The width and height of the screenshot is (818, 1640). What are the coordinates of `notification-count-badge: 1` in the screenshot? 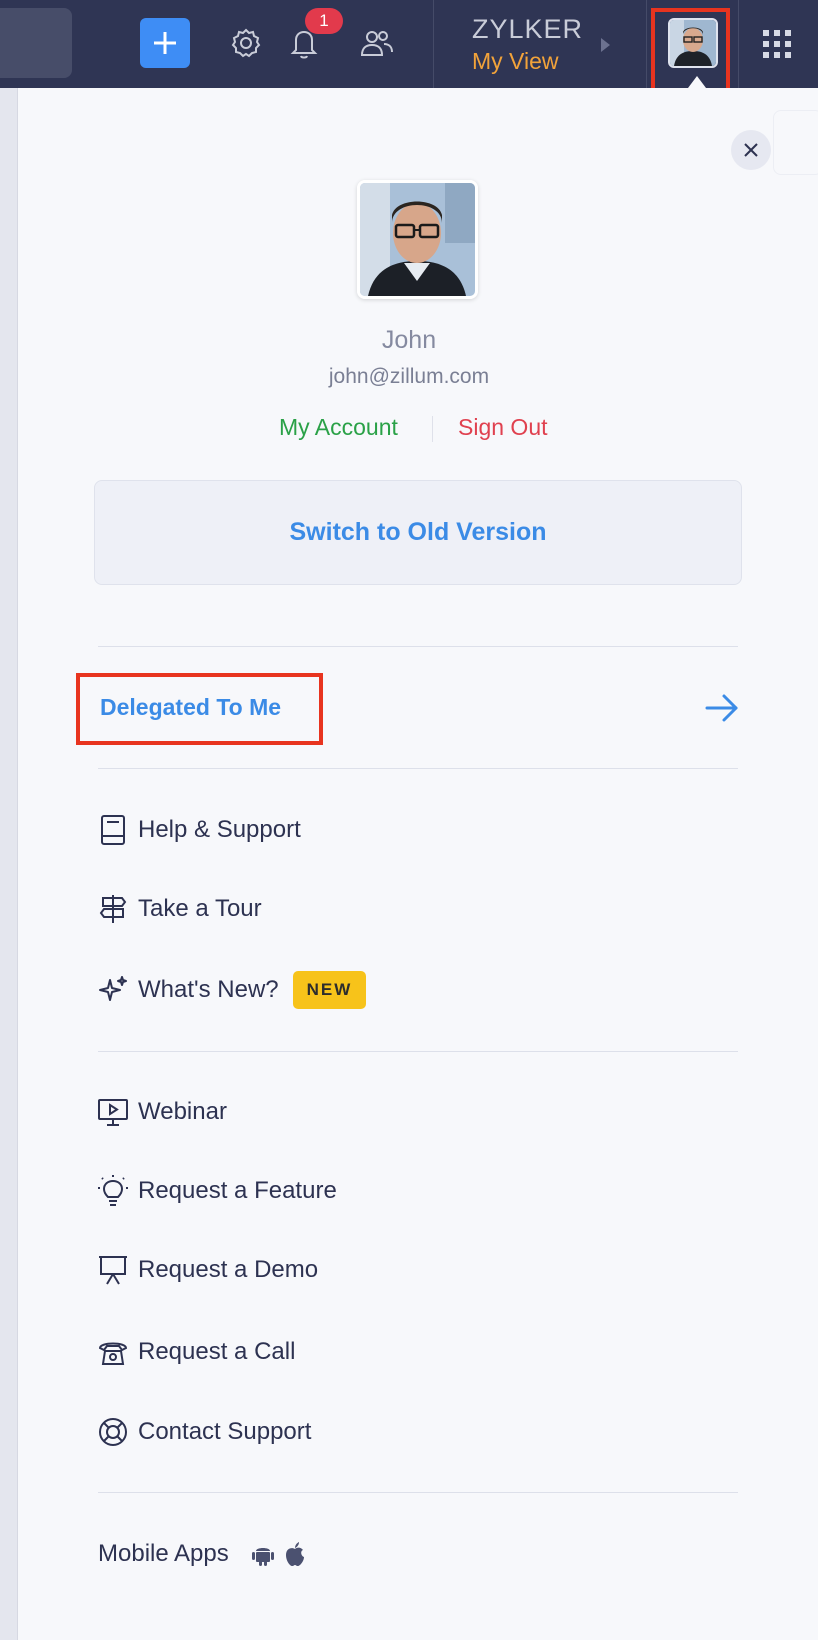 It's located at (324, 21).